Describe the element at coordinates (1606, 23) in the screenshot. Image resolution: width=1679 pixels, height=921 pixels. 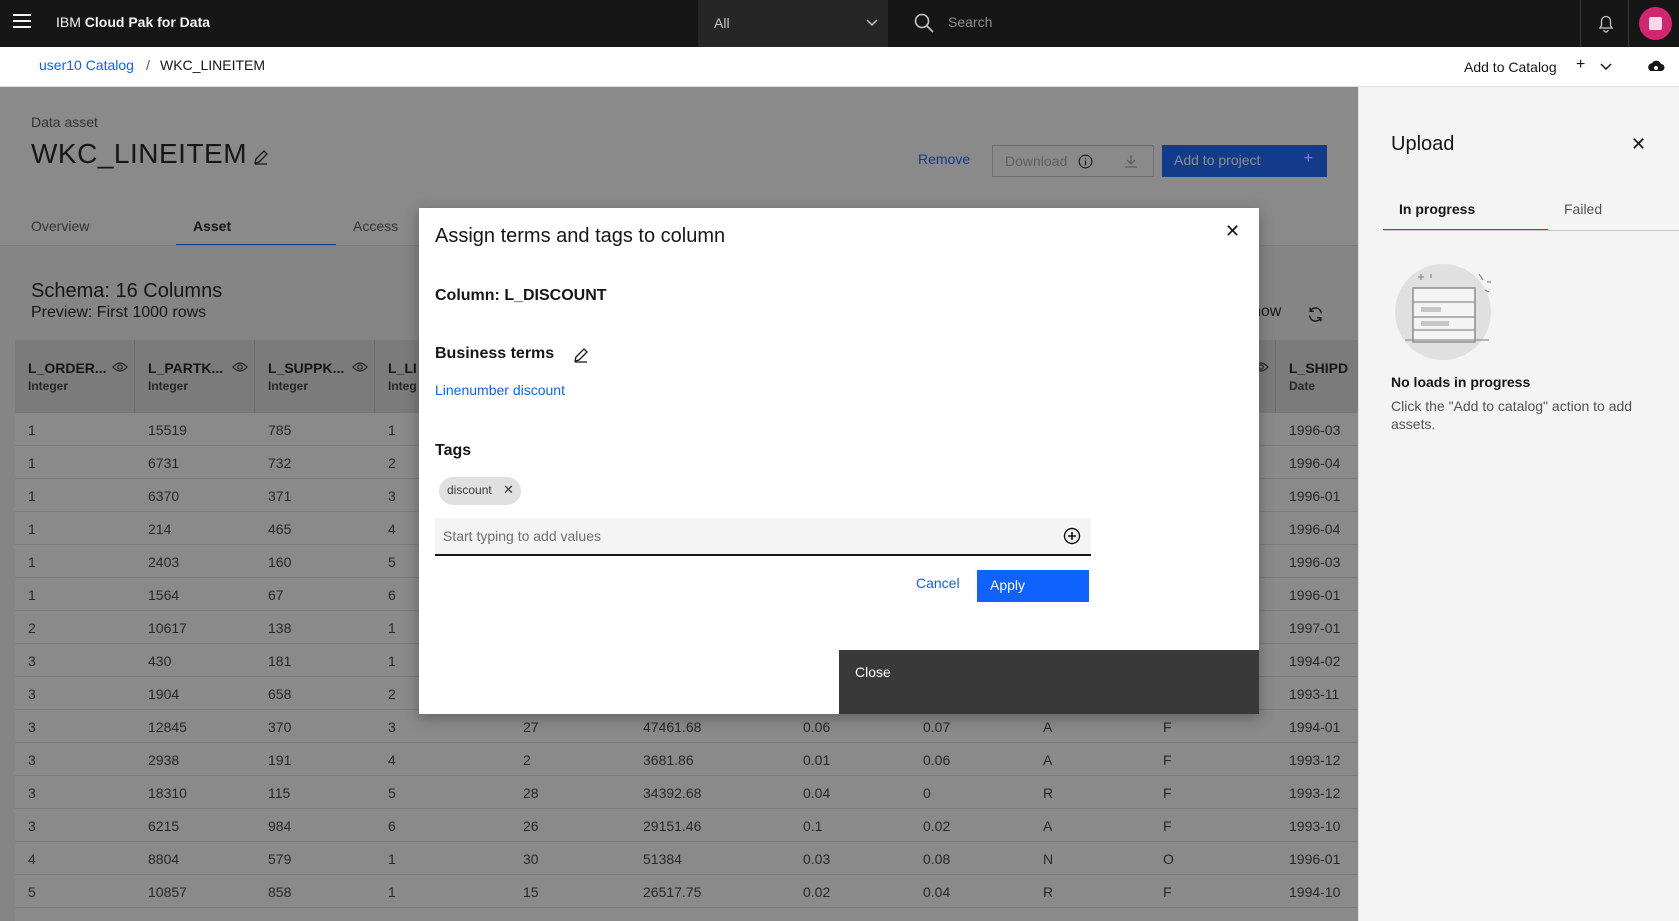
I see `notification-bell-icon` at that location.